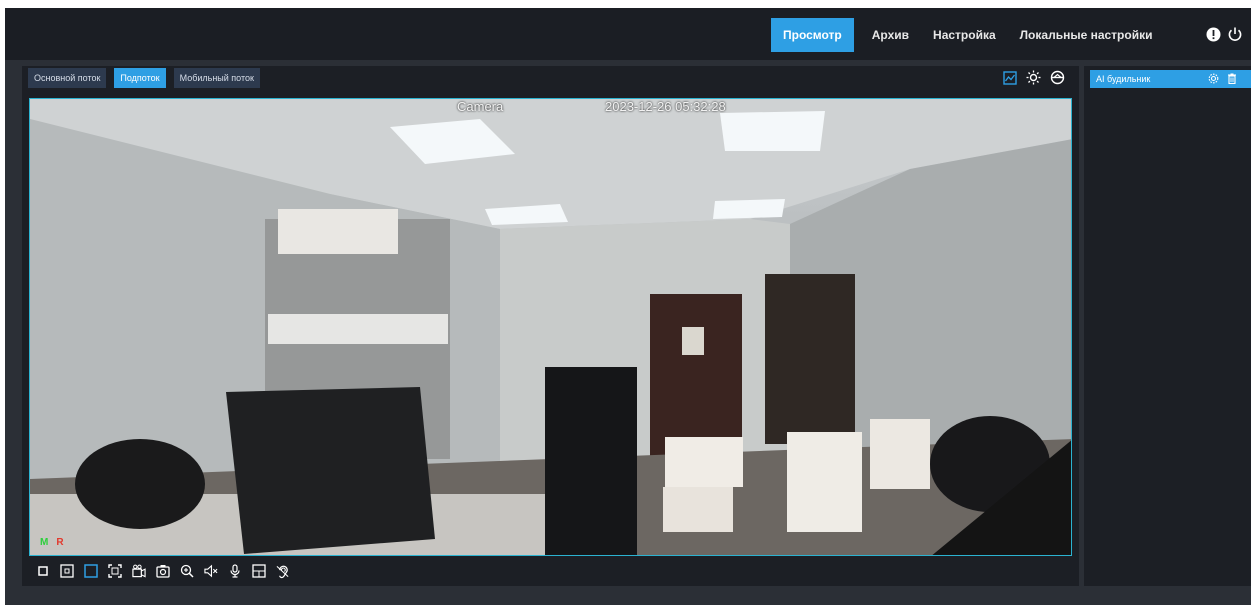 This screenshot has height=605, width=1251. What do you see at coordinates (890, 35) in the screenshot?
I see `tab-archive: Архив` at bounding box center [890, 35].